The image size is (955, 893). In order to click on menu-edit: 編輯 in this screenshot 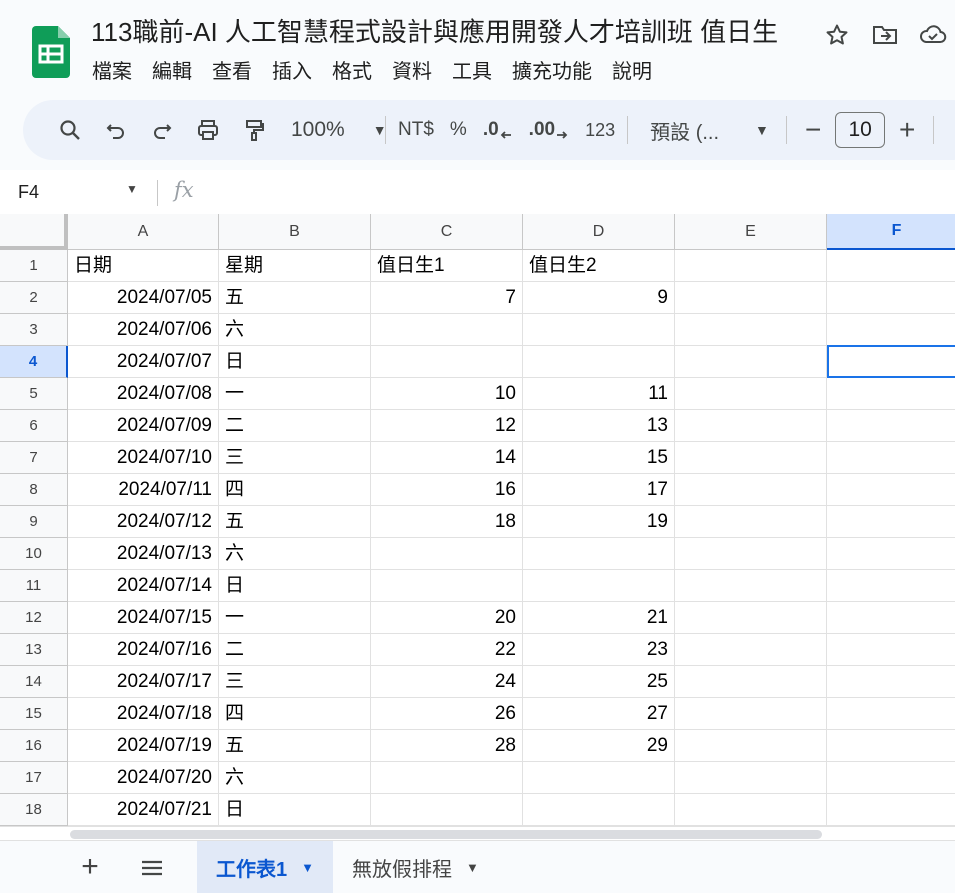, I will do `click(172, 72)`.